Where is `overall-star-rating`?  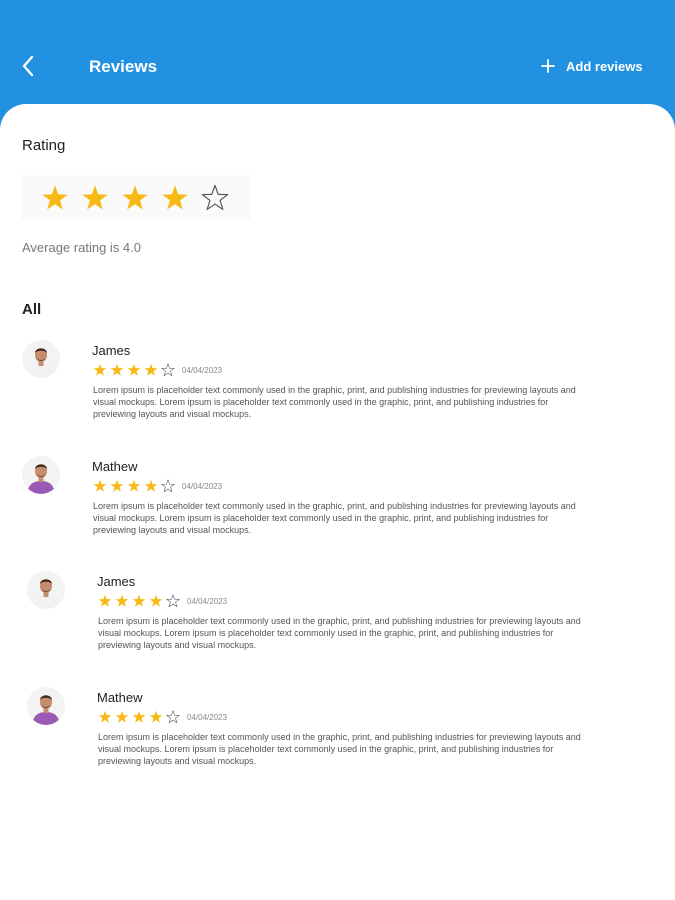 overall-star-rating is located at coordinates (136, 197).